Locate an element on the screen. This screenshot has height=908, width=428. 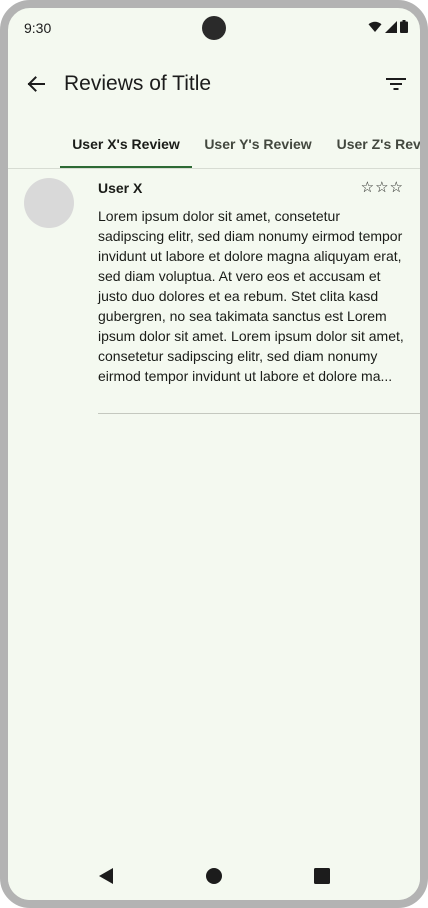
battery-icon is located at coordinates (404, 26).